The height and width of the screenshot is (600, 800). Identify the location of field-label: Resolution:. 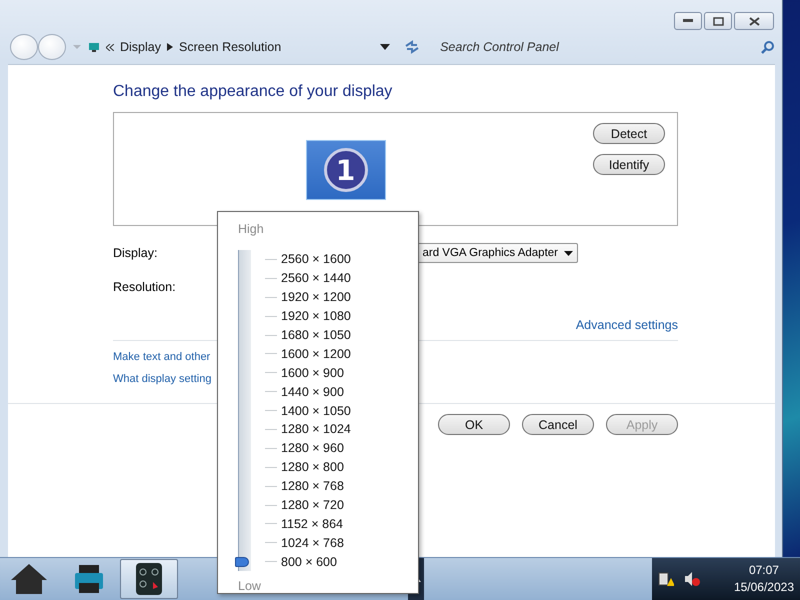
(145, 287).